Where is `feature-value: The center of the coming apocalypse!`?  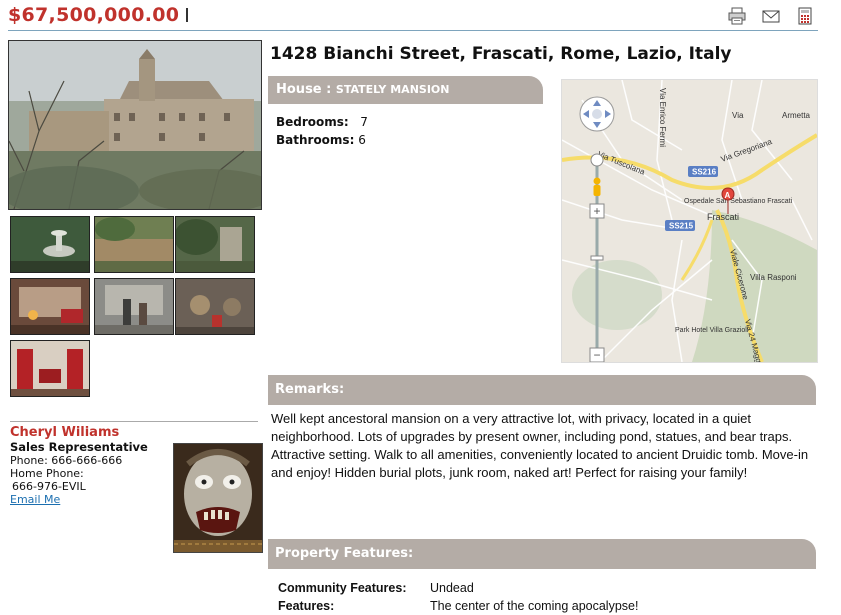 feature-value: The center of the coming apocalypse! is located at coordinates (534, 606).